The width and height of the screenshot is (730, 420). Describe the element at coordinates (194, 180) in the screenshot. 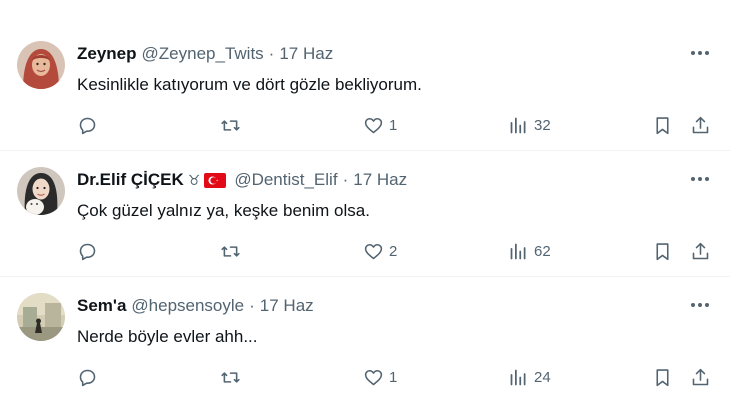

I see `name-suffix: ♉` at that location.